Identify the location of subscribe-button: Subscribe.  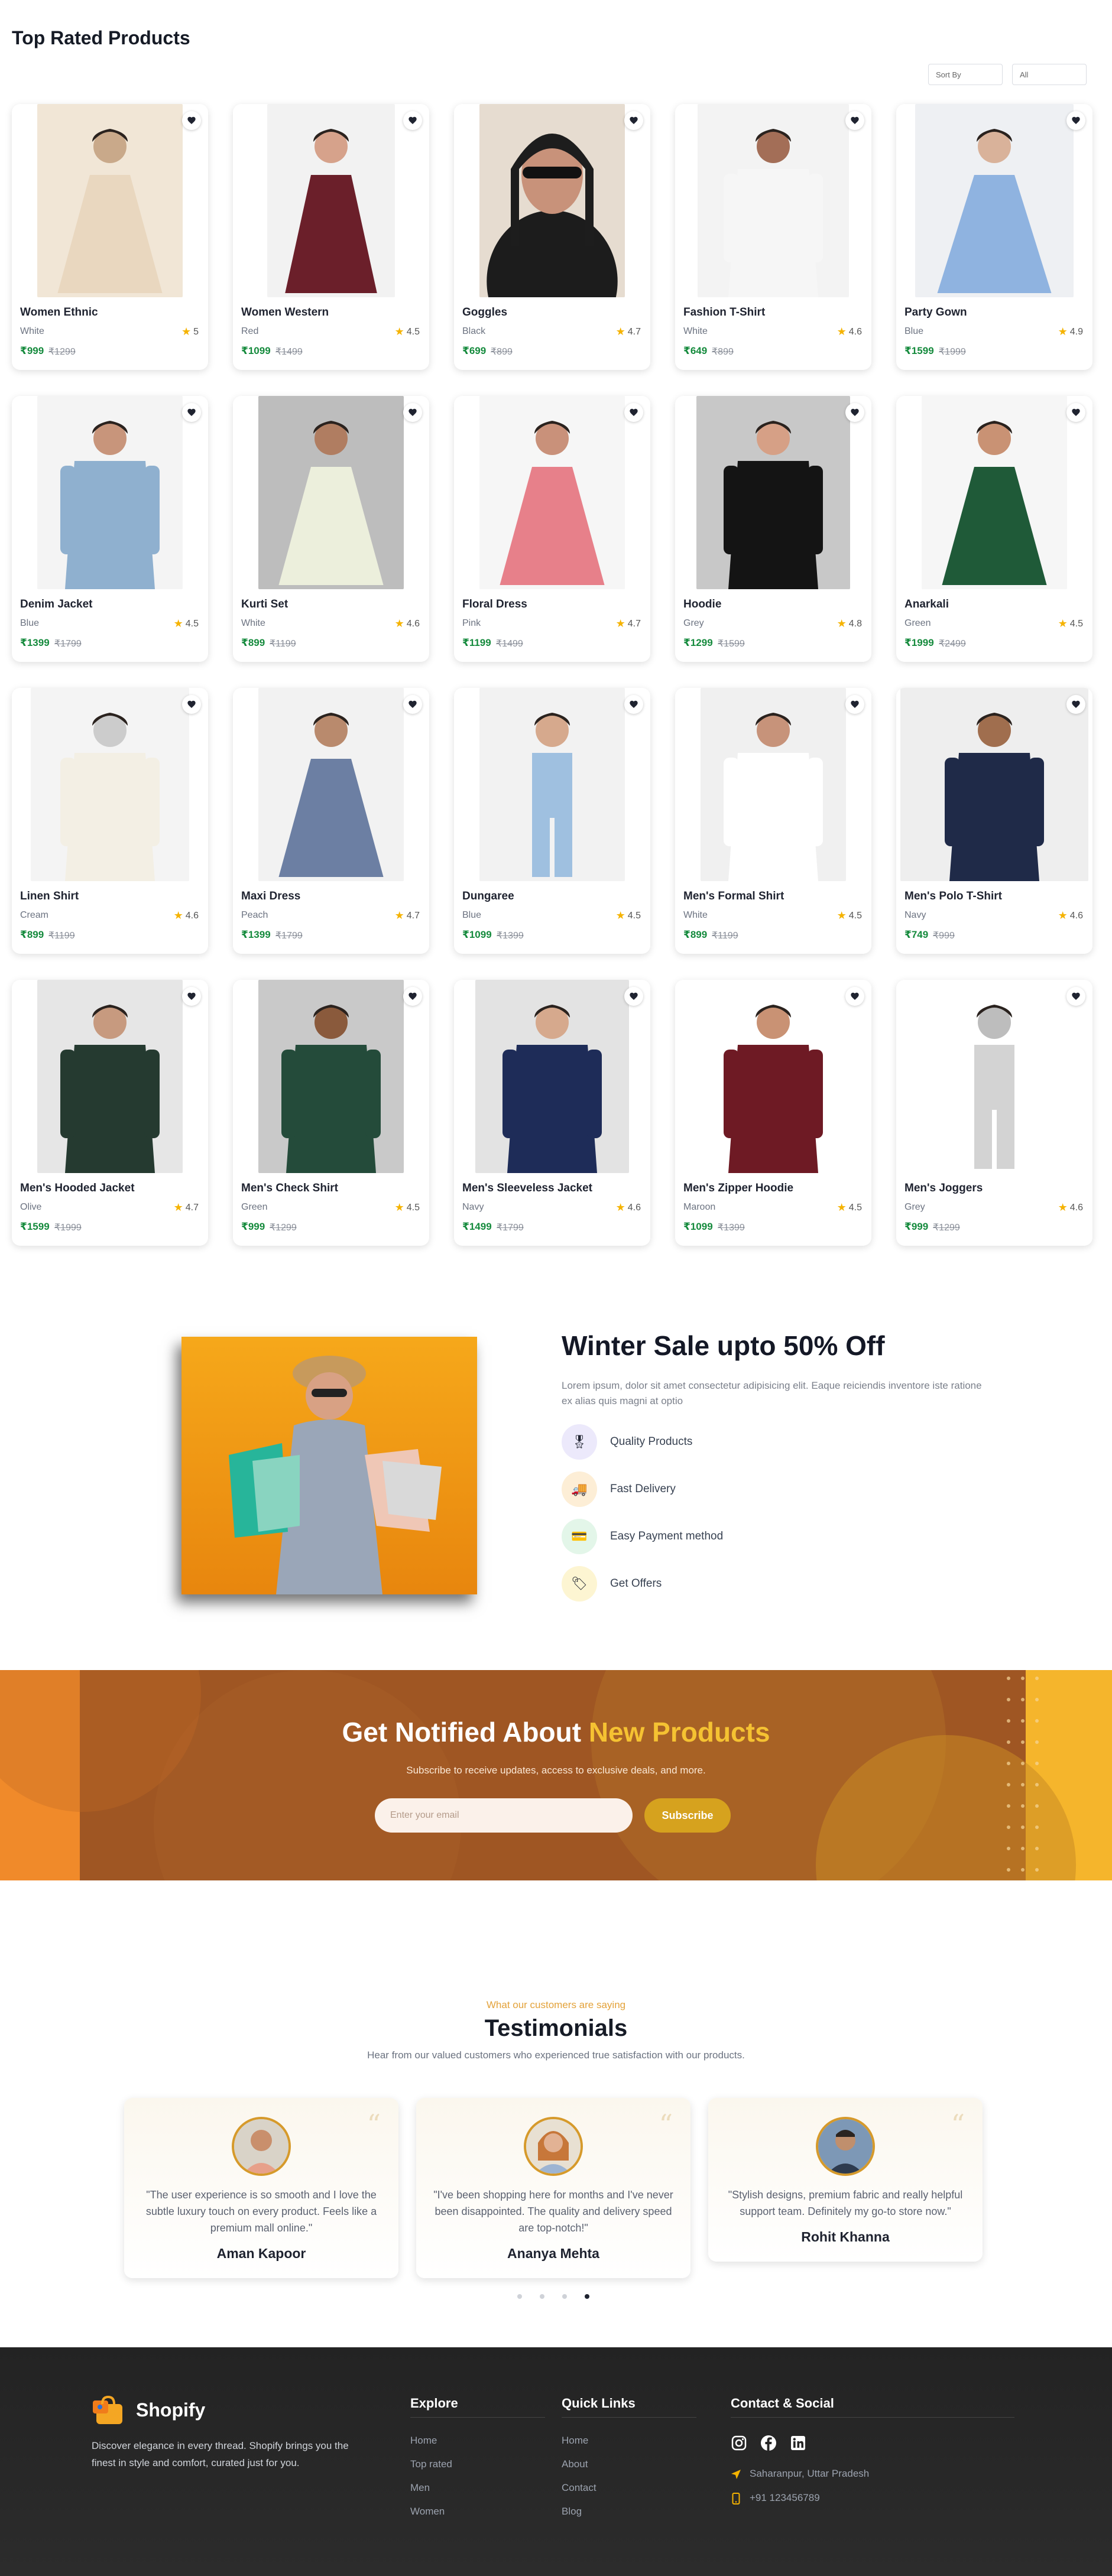
(688, 1815).